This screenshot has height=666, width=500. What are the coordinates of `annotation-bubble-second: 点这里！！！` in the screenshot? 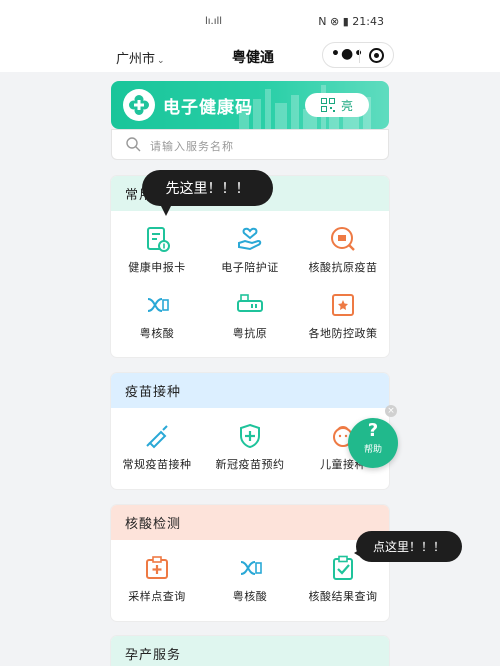 It's located at (408, 546).